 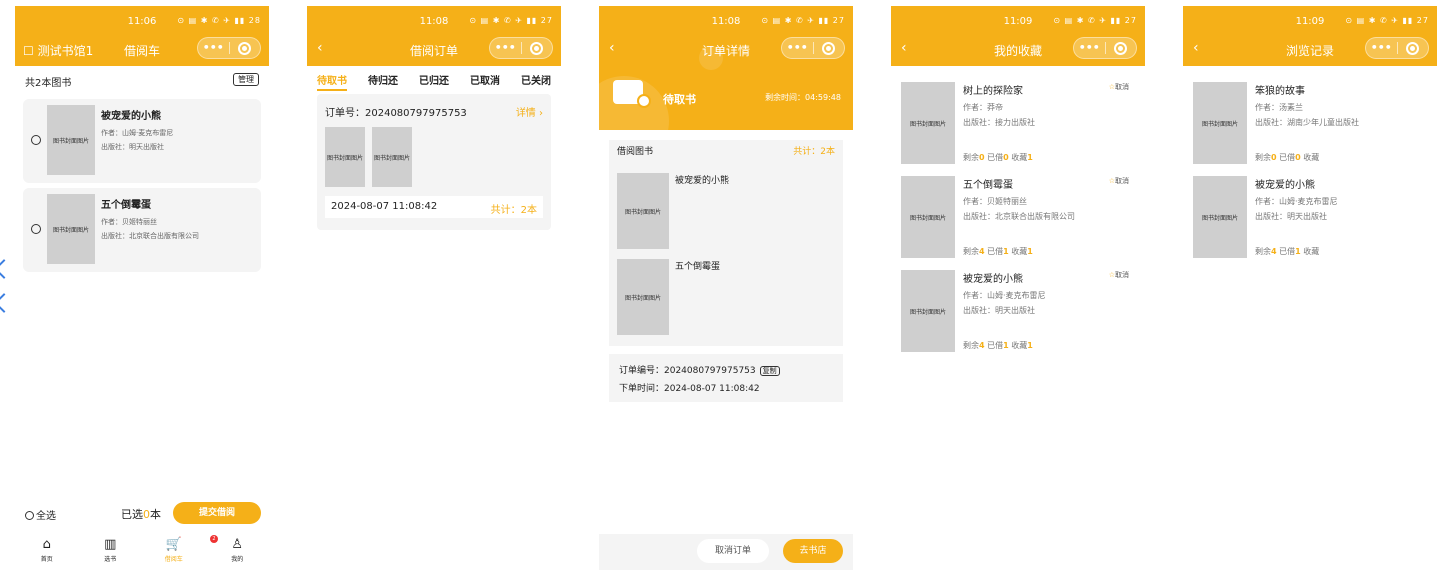 What do you see at coordinates (1287, 157) in the screenshot?
I see `book-stats: 剩余0 已借0 收藏` at bounding box center [1287, 157].